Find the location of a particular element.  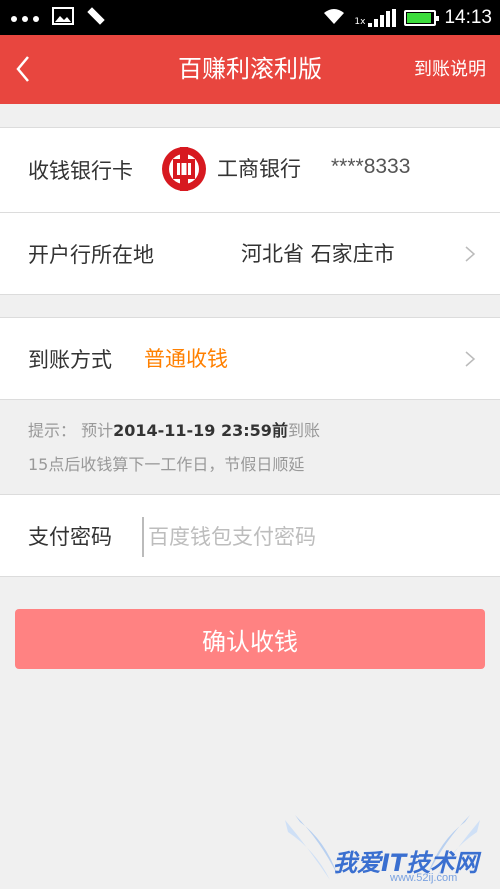

icbc-logo-icon is located at coordinates (184, 169).